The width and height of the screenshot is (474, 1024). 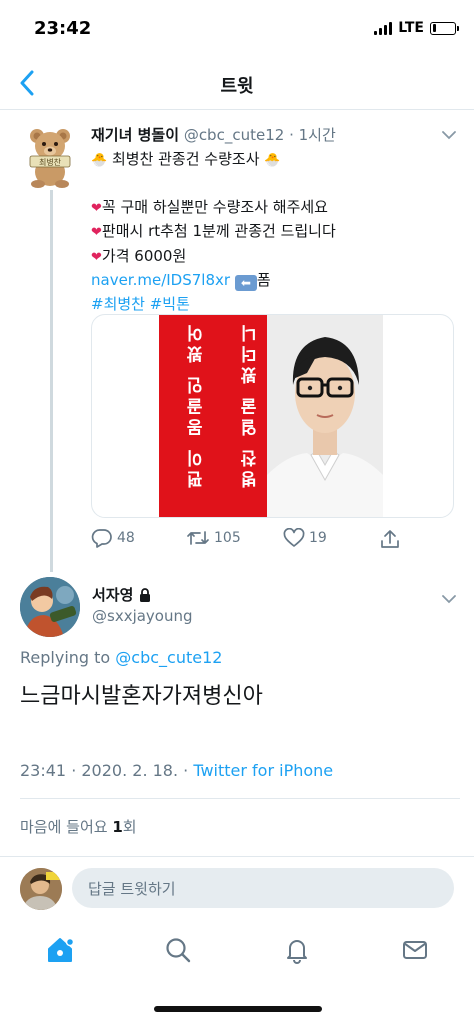 I want to click on reply-button: 48, so click(x=113, y=538).